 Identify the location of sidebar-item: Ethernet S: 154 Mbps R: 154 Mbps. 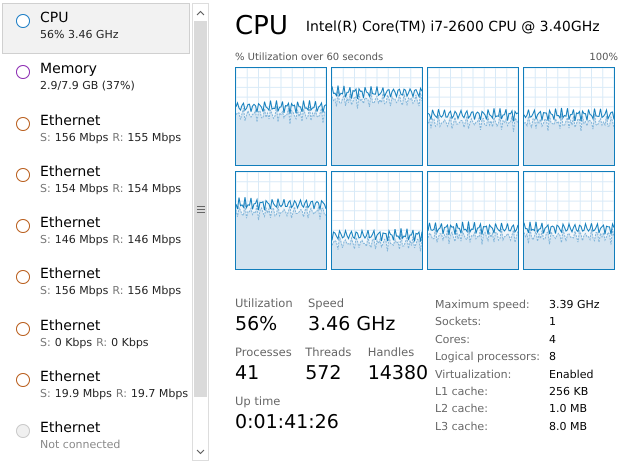
(96, 182).